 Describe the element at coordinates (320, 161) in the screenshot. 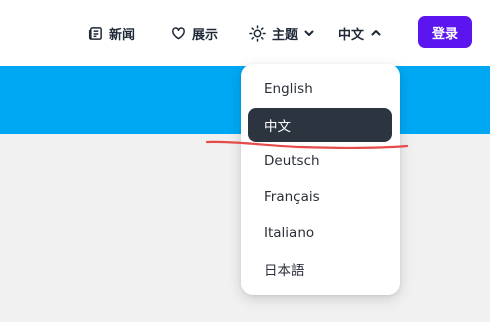

I see `language-option-german: Deutsch` at that location.